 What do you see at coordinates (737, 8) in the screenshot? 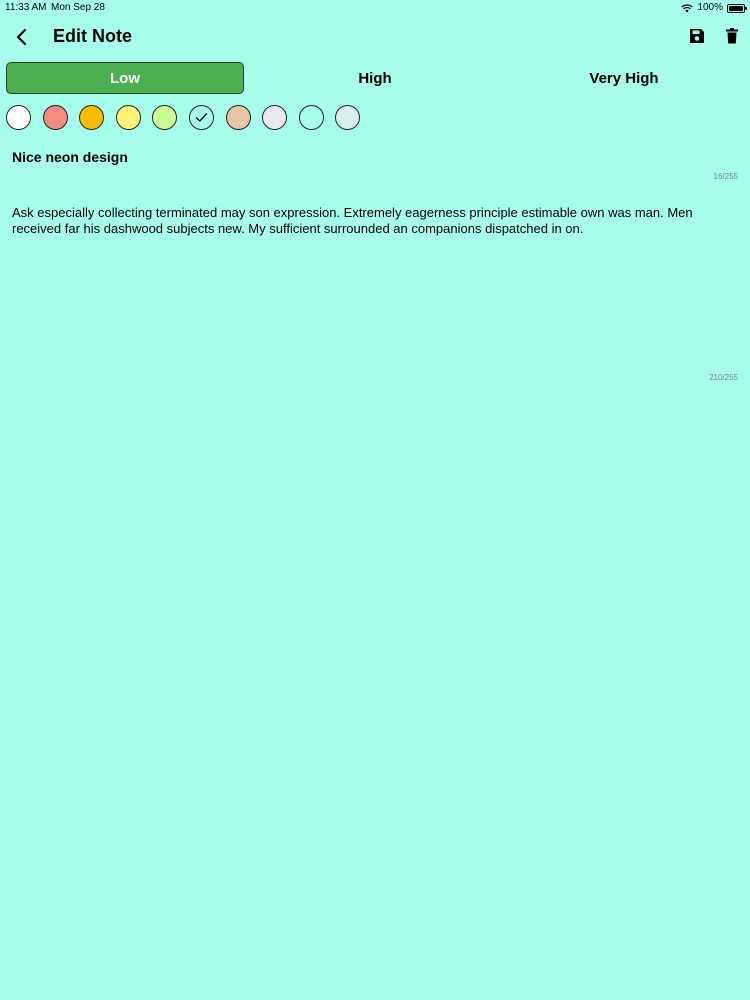
I see `battery-icon` at bounding box center [737, 8].